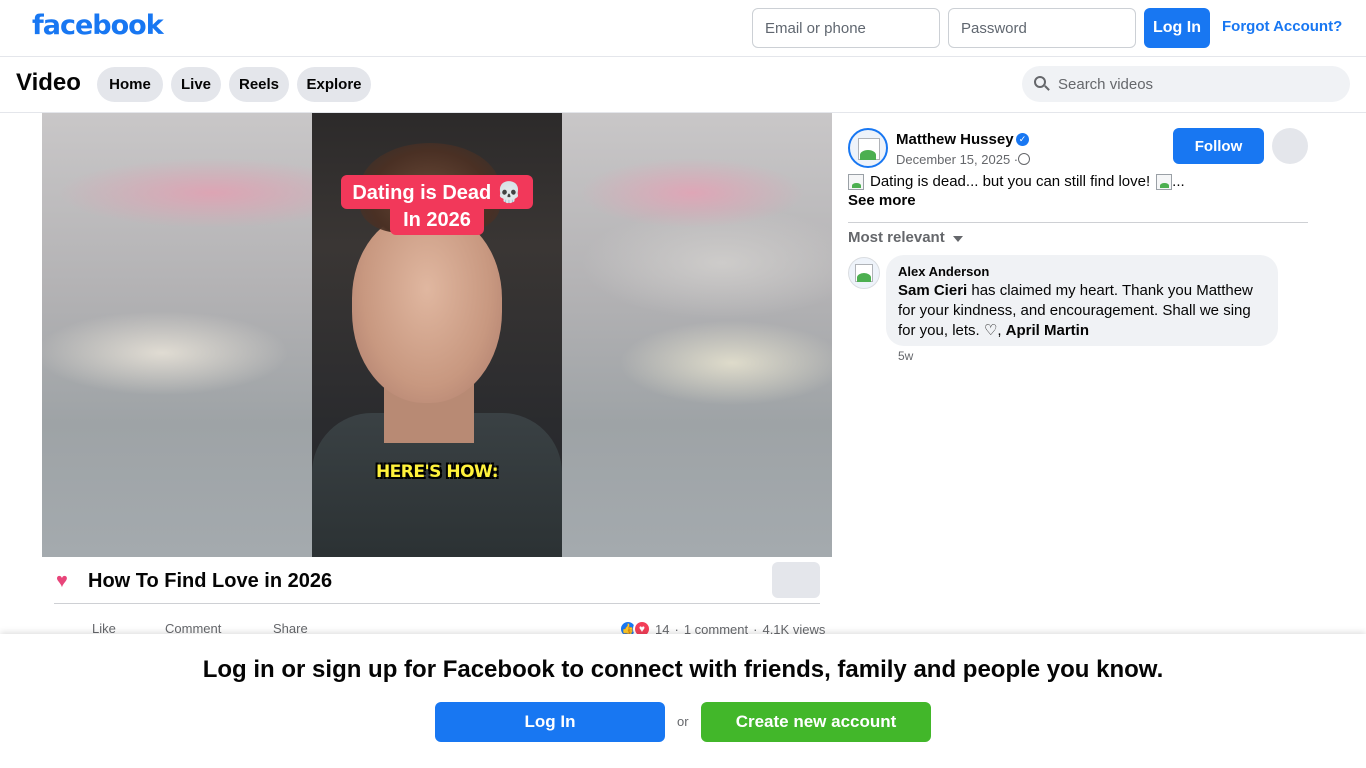 The height and width of the screenshot is (768, 1366). Describe the element at coordinates (957, 159) in the screenshot. I see `post-date: December 15, 2025 ·` at that location.